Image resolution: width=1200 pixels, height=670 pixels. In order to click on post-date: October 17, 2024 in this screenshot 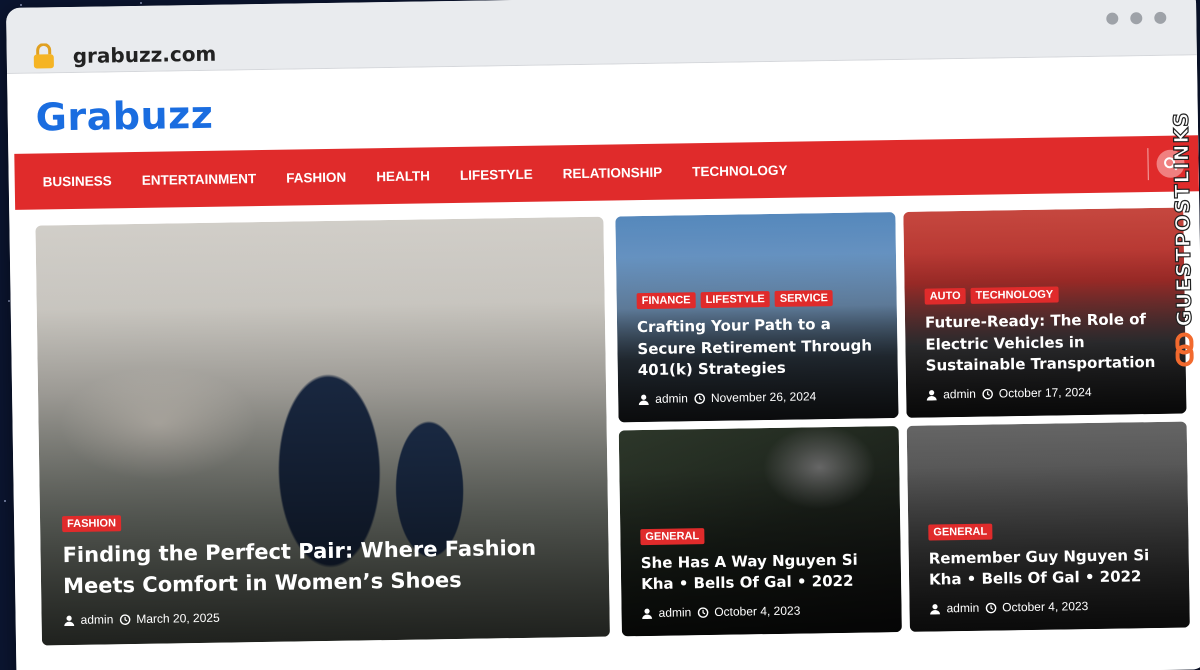, I will do `click(1045, 392)`.